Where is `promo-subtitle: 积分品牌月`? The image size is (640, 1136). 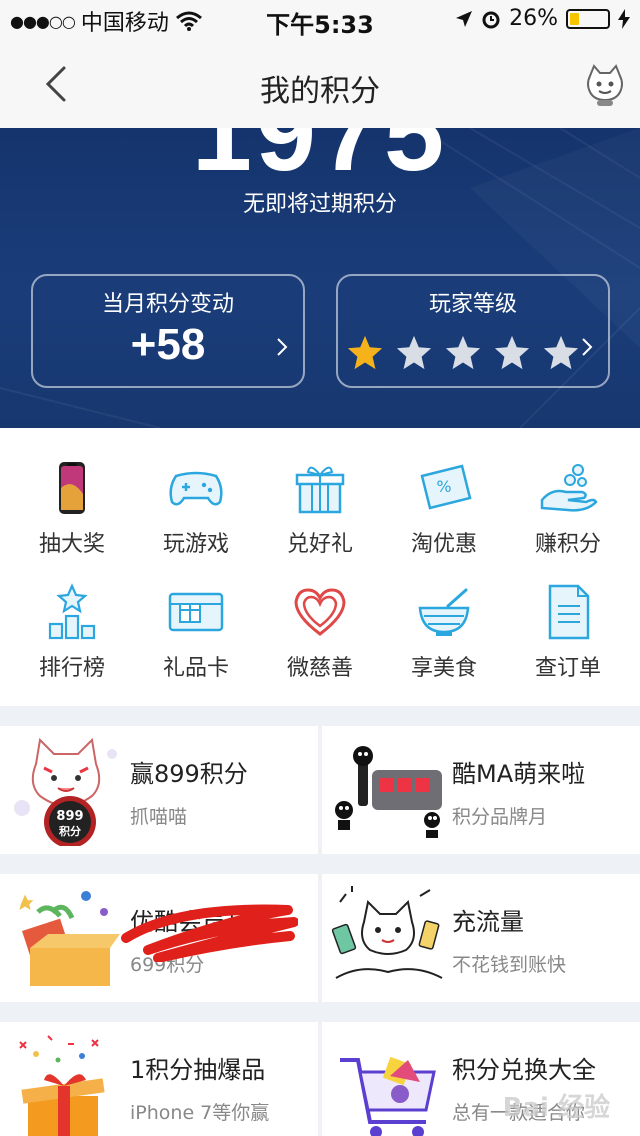
promo-subtitle: 积分品牌月 is located at coordinates (500, 817).